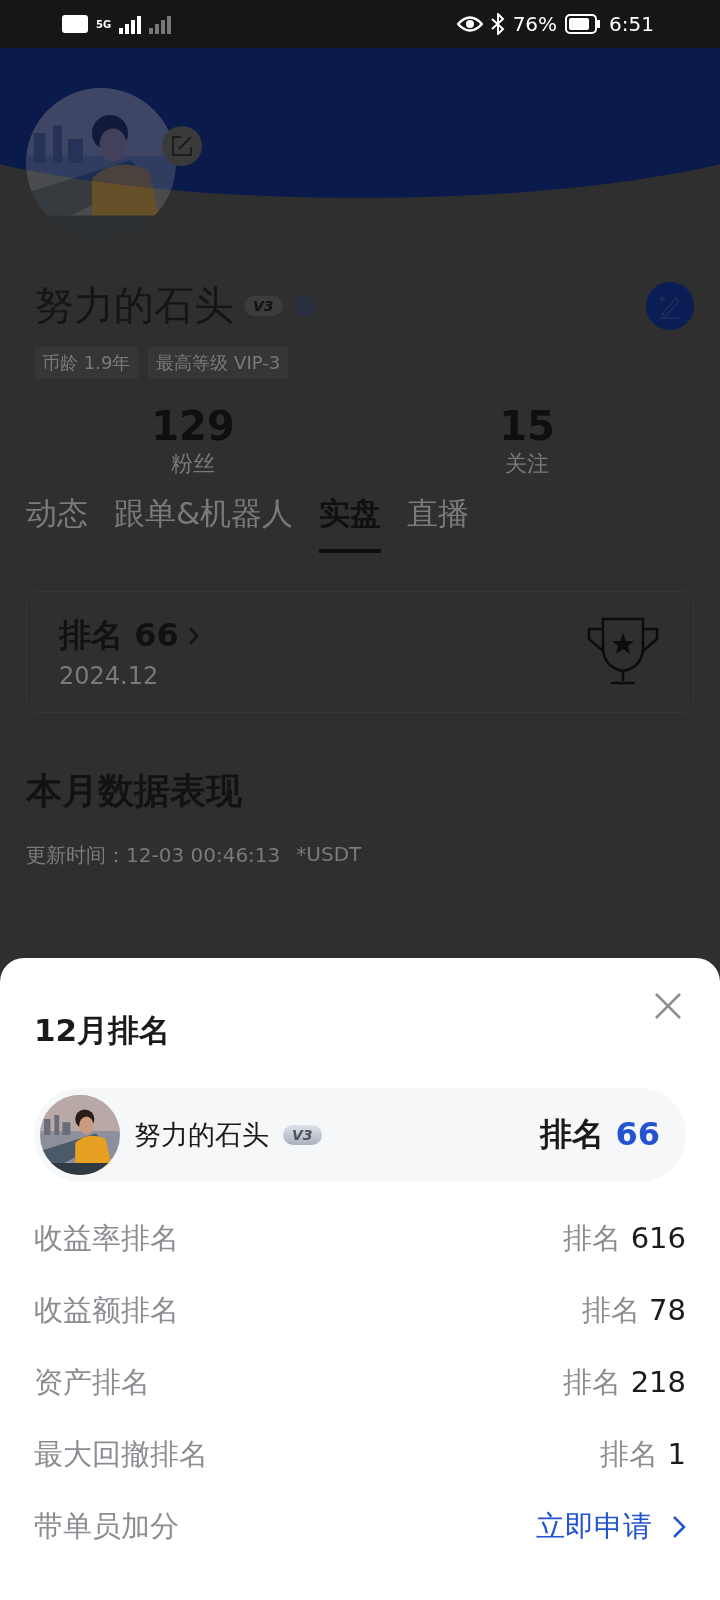 The image size is (720, 1600). Describe the element at coordinates (438, 523) in the screenshot. I see `tab: 直播` at that location.